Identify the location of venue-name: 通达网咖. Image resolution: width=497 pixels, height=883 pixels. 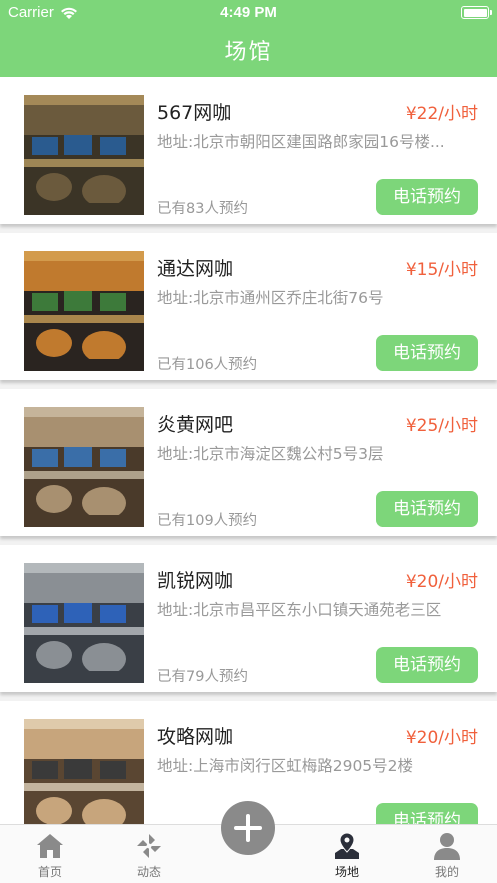
(195, 269).